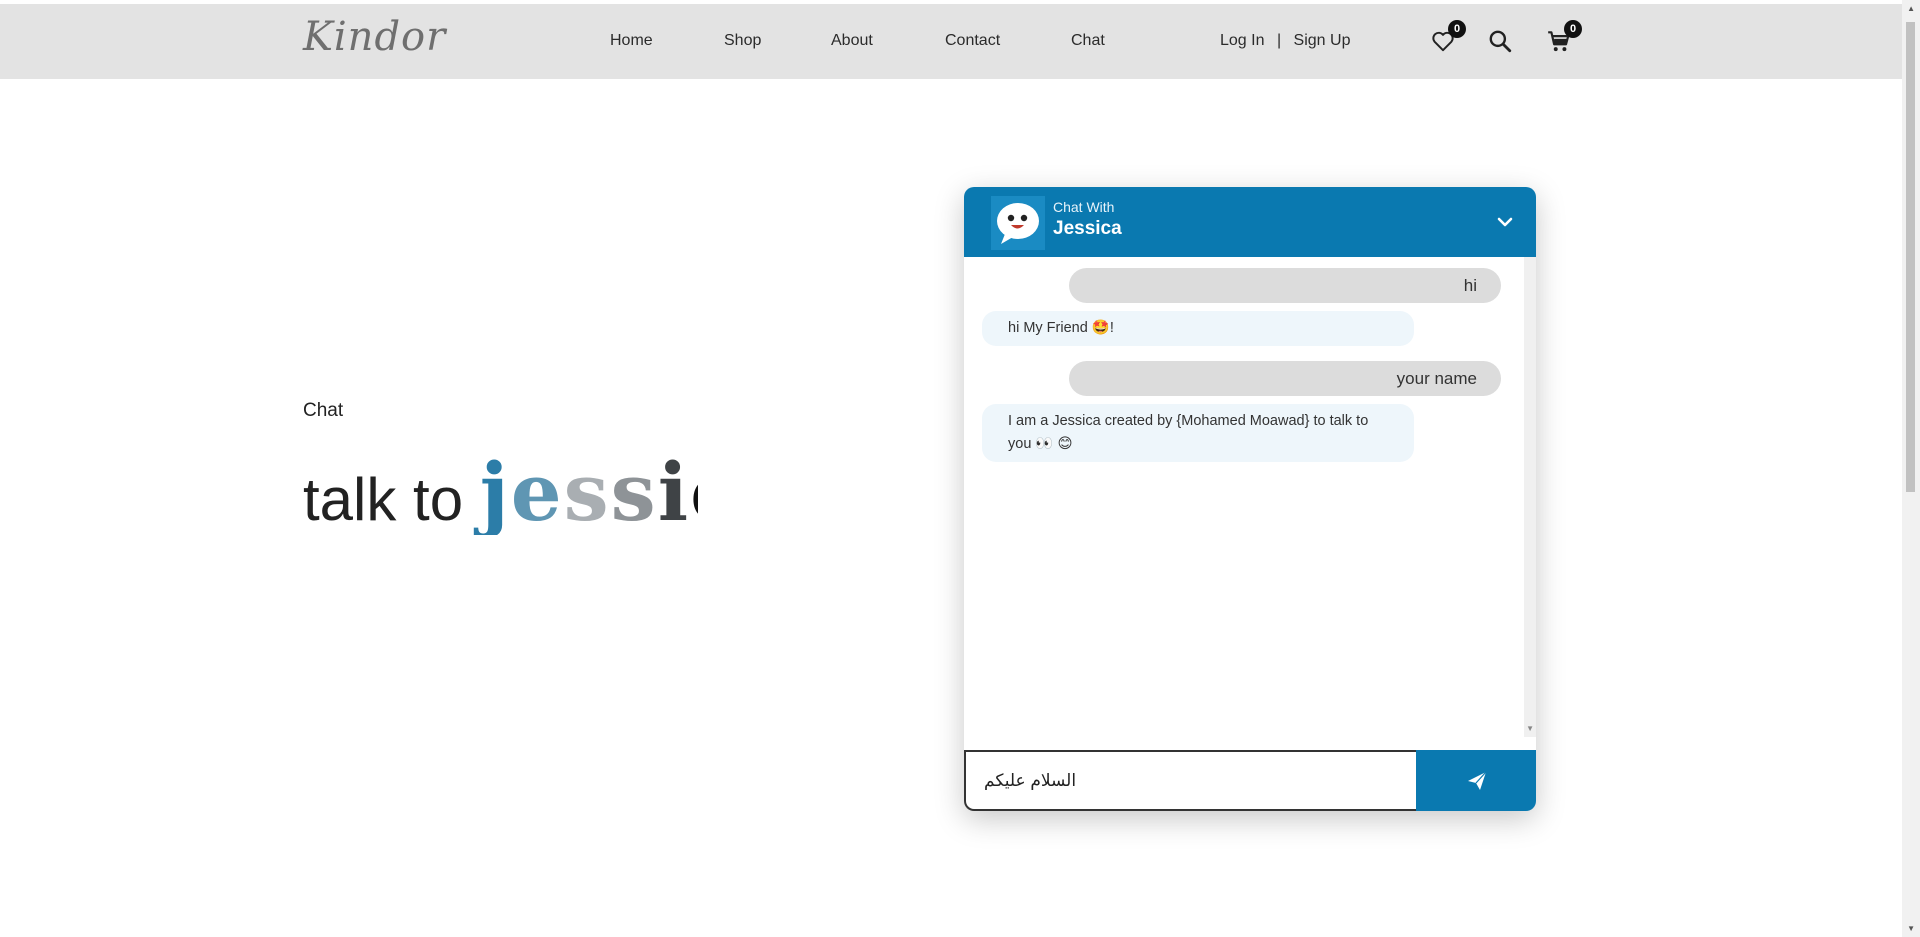  I want to click on page-scrollbar: ▲ ▼, so click(1911, 468).